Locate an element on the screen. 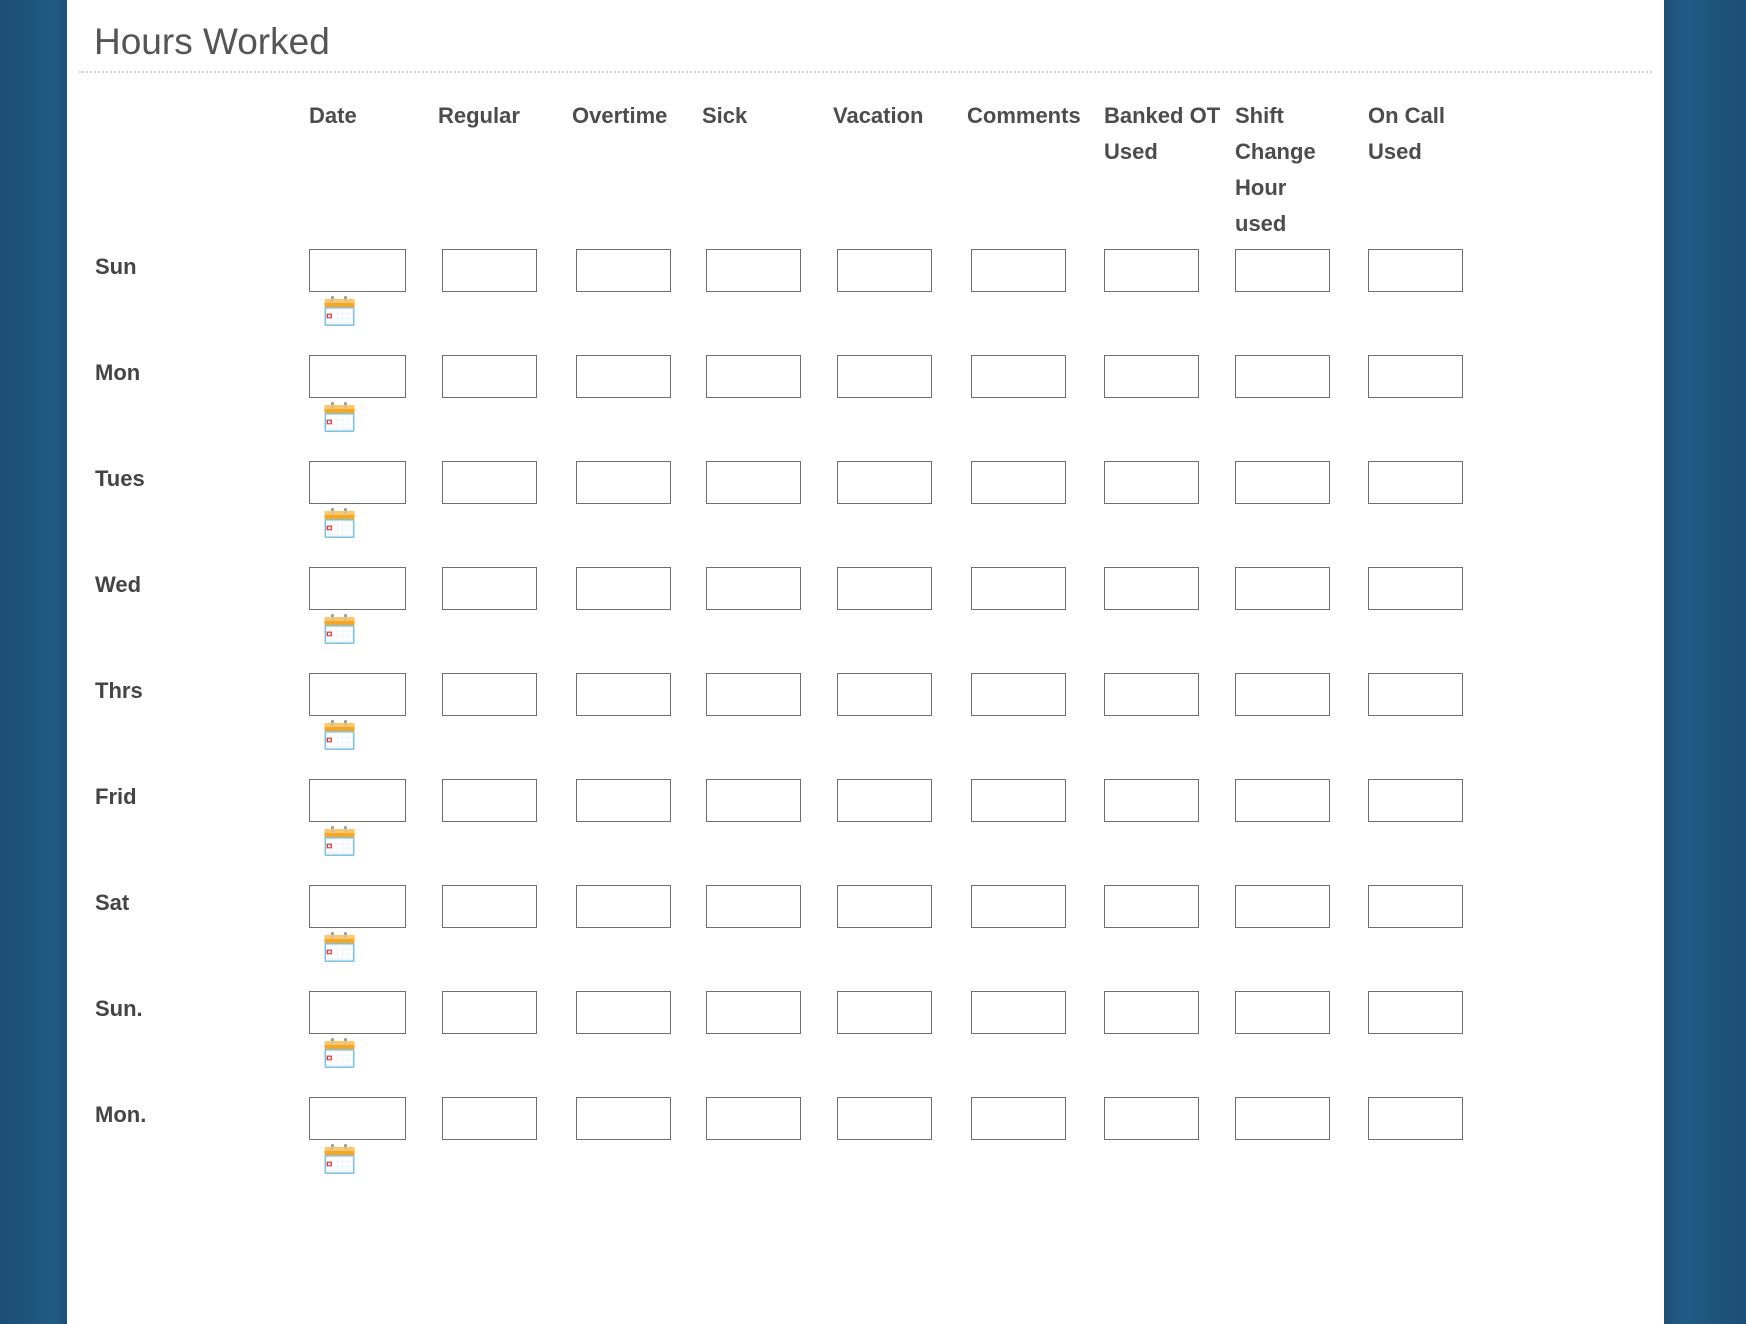  cell-wed-on-call-used is located at coordinates (1415, 588).